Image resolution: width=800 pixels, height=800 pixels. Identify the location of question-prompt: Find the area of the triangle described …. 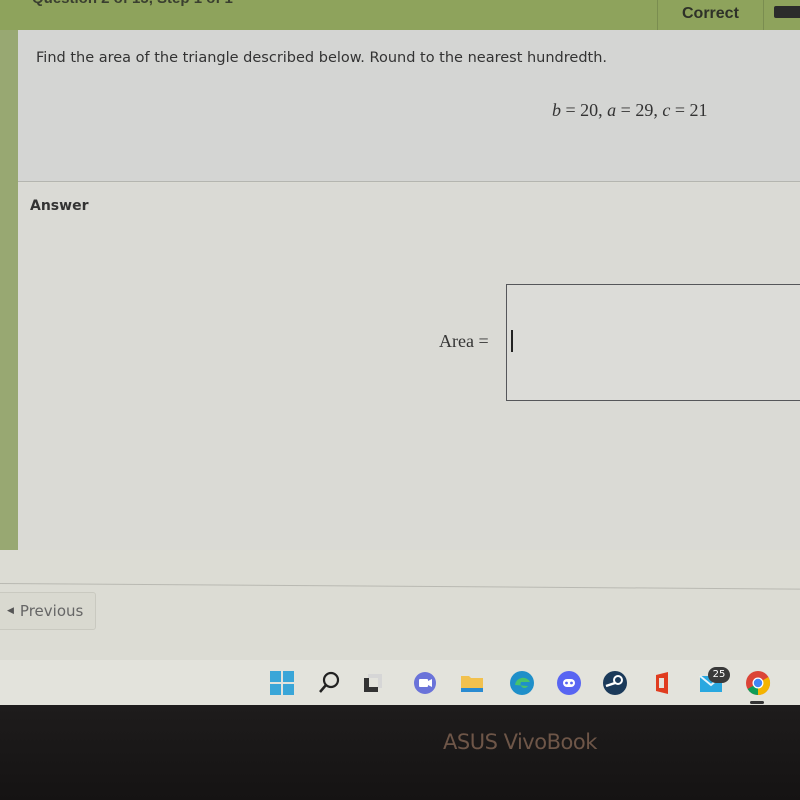
(322, 58).